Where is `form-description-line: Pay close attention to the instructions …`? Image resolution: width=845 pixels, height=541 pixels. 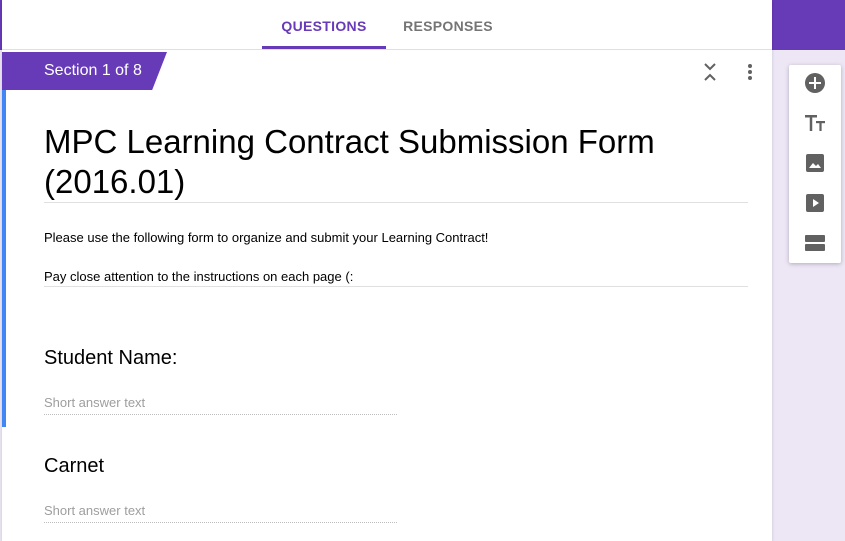 form-description-line: Pay close attention to the instructions … is located at coordinates (198, 276).